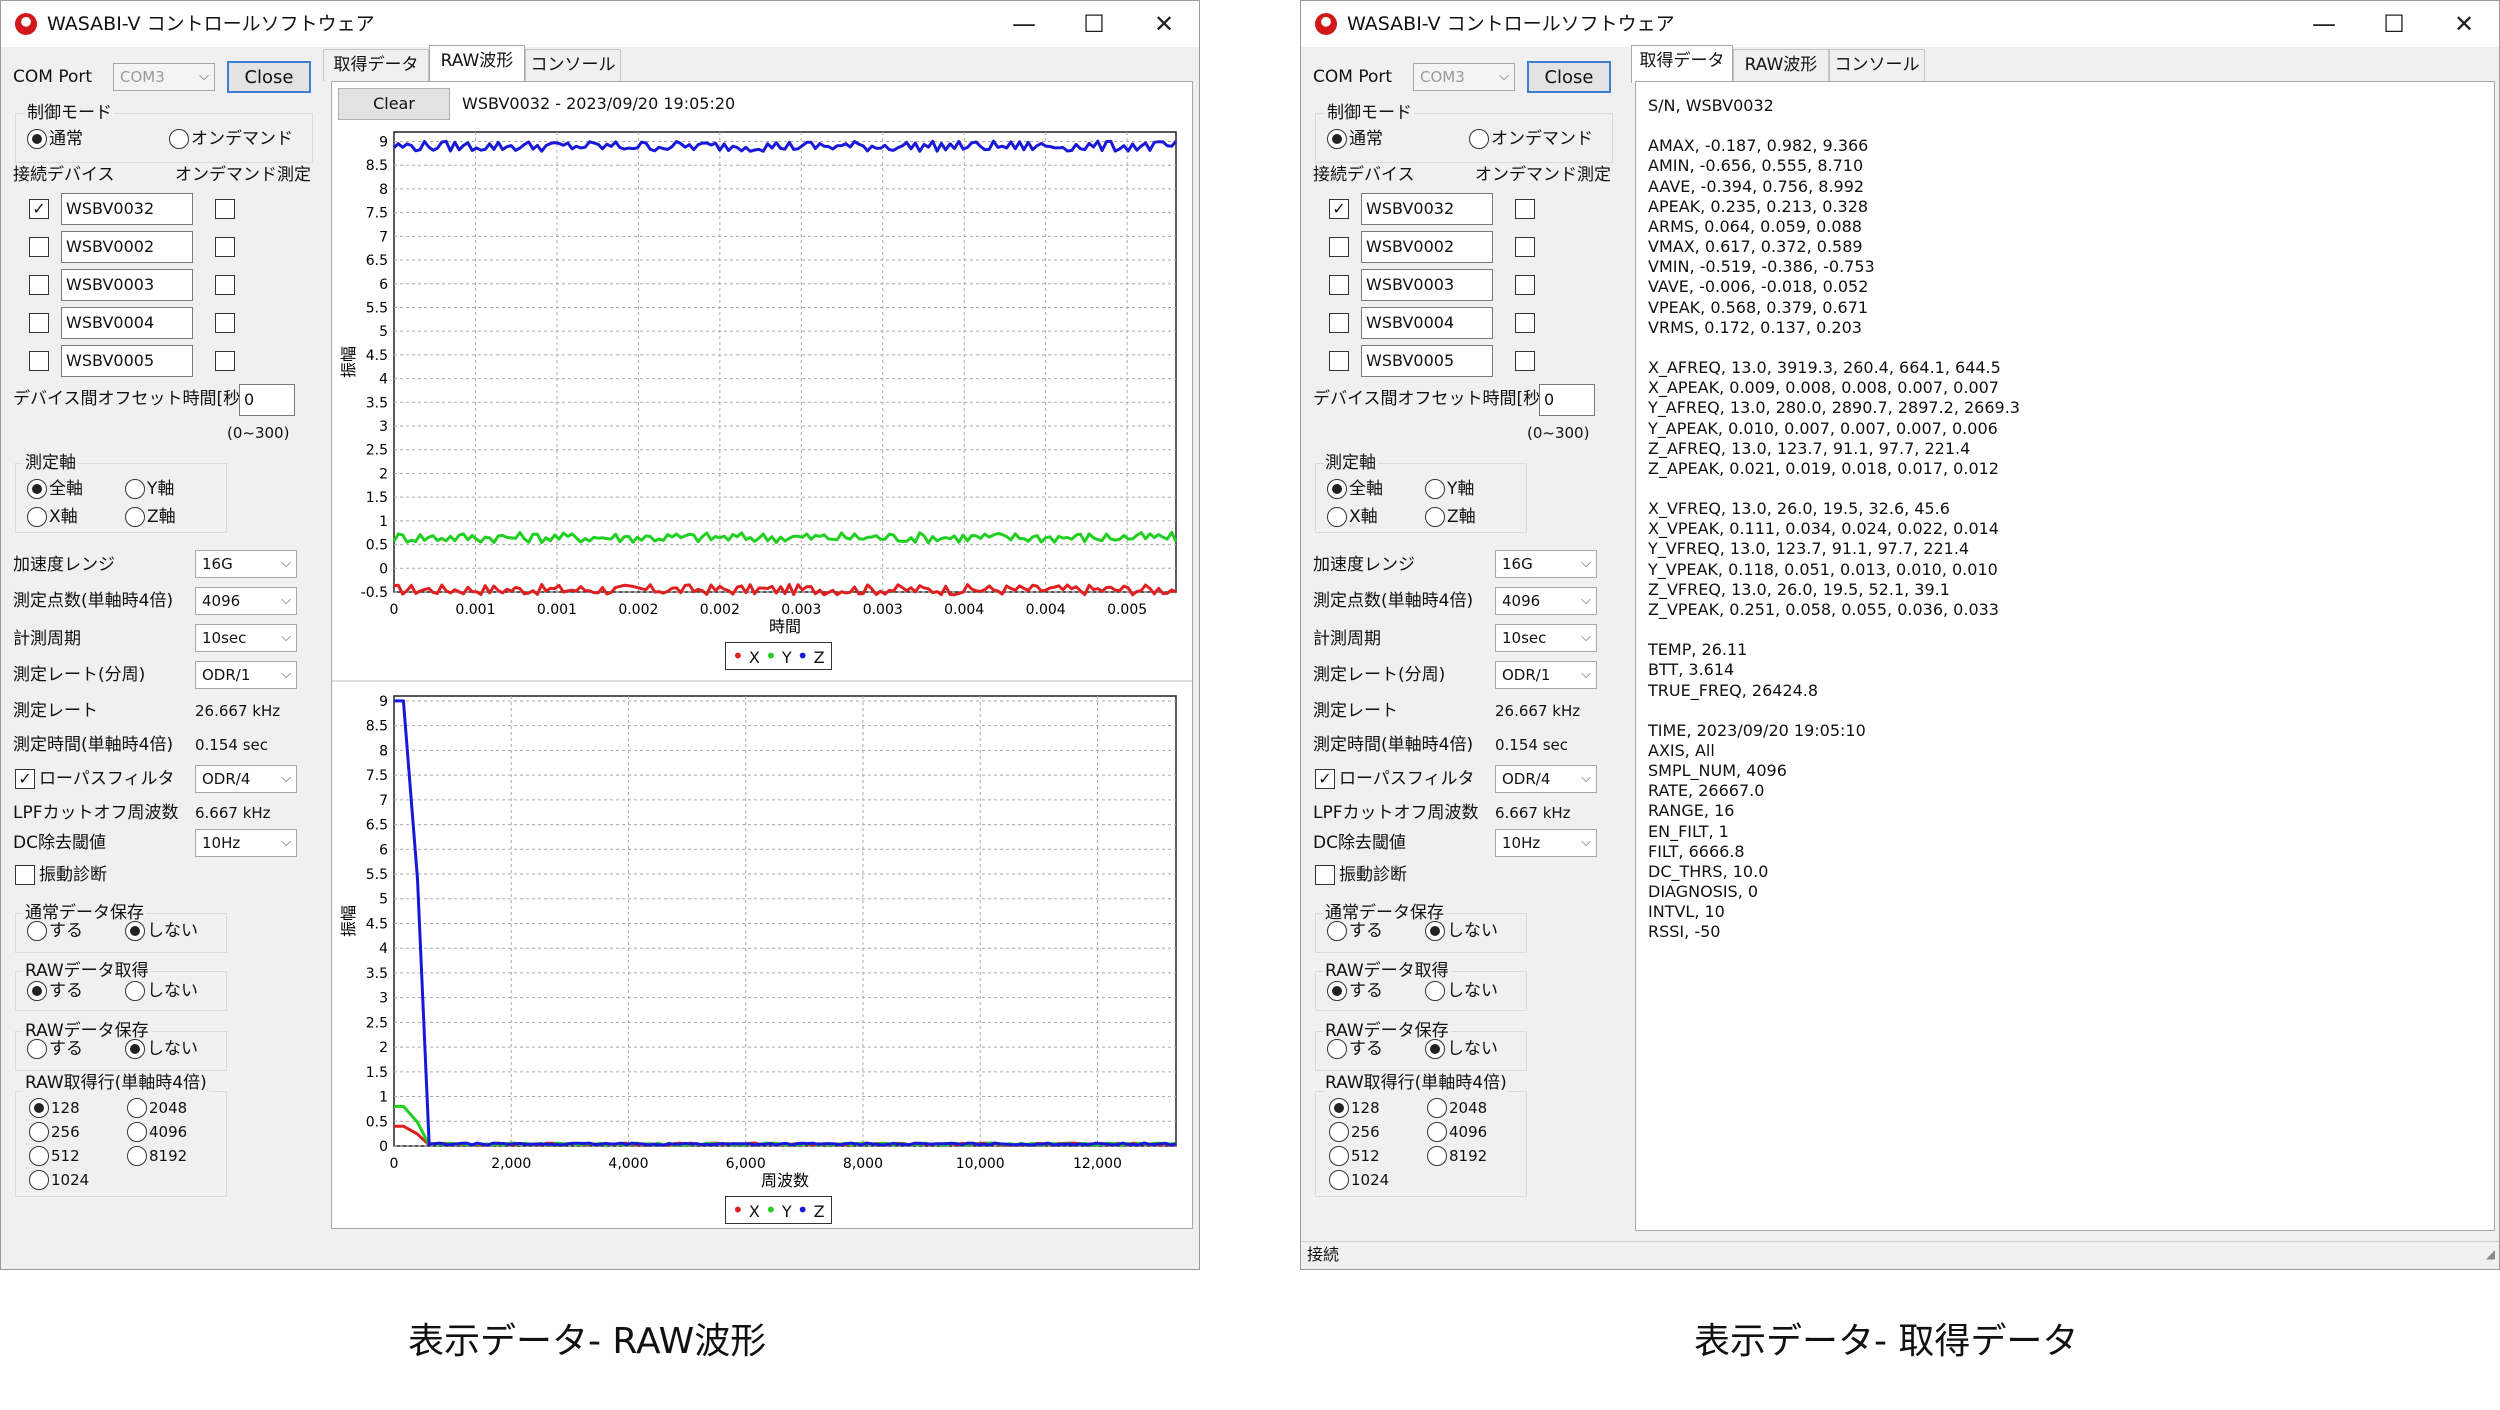 The width and height of the screenshot is (2500, 1410). What do you see at coordinates (573, 65) in the screenshot?
I see `tab-console: コンソール` at bounding box center [573, 65].